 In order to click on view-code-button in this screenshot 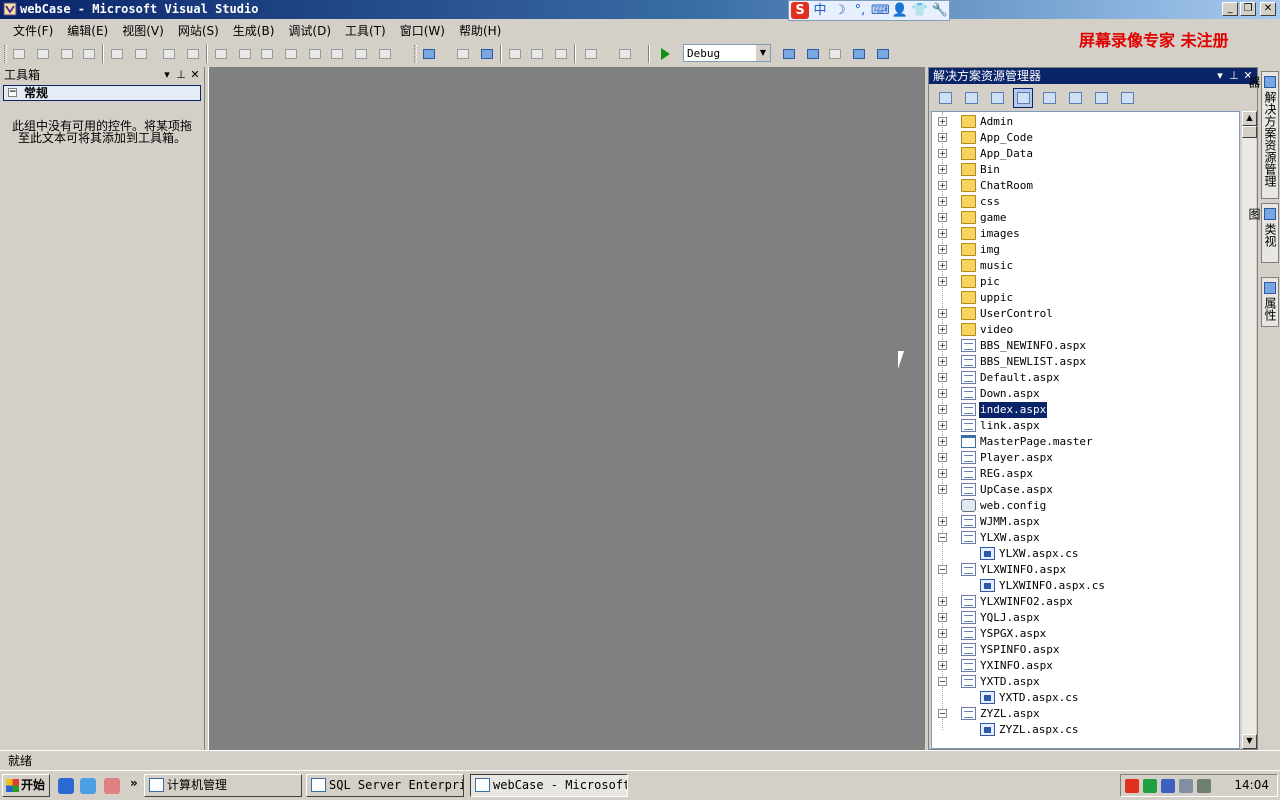, I will do `click(1049, 98)`.